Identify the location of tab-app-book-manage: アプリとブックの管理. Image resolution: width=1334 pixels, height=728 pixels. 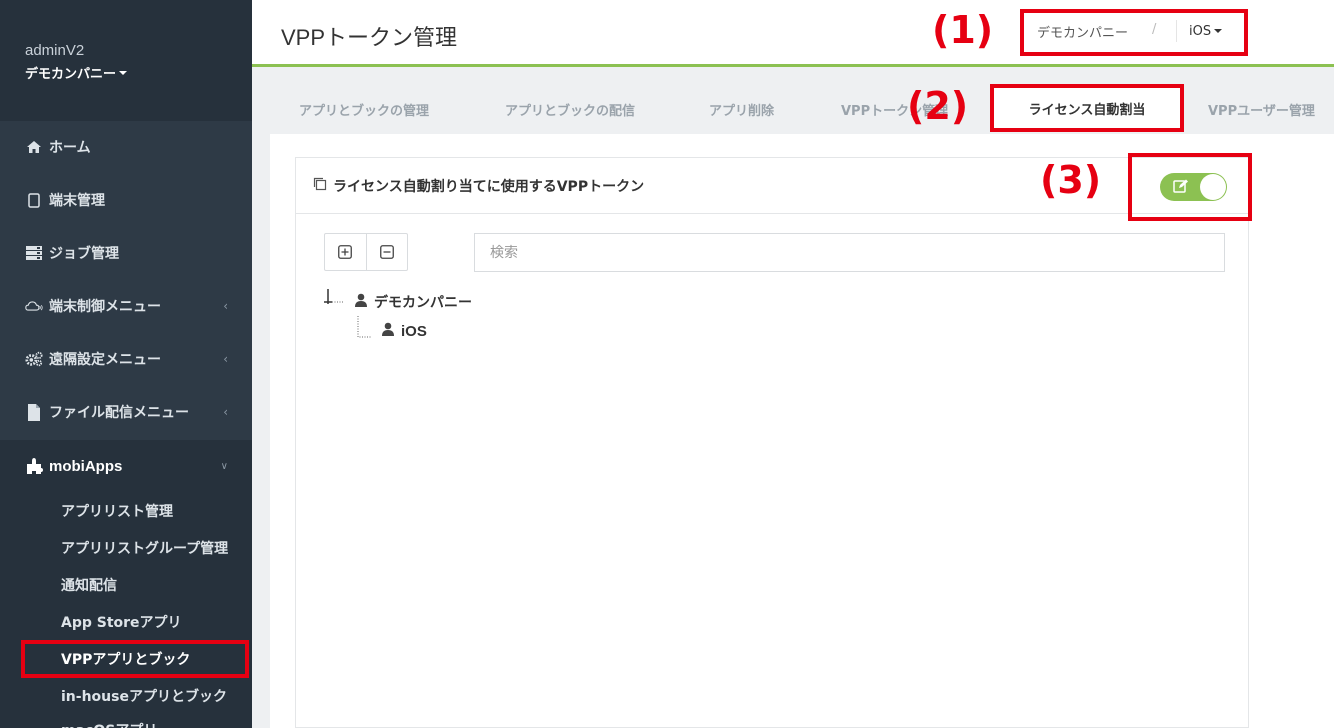
(364, 109).